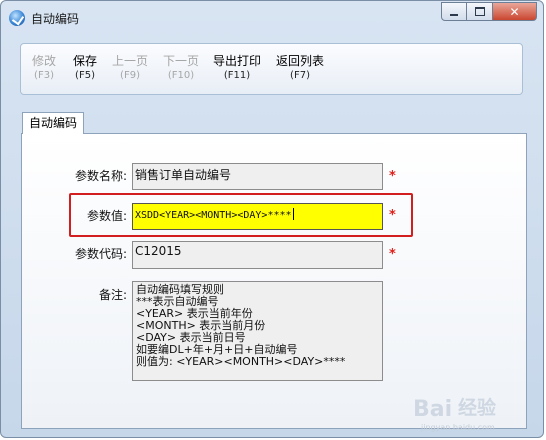 Image resolution: width=546 pixels, height=440 pixels. I want to click on prev-page-button-shortcut: (F9), so click(130, 75).